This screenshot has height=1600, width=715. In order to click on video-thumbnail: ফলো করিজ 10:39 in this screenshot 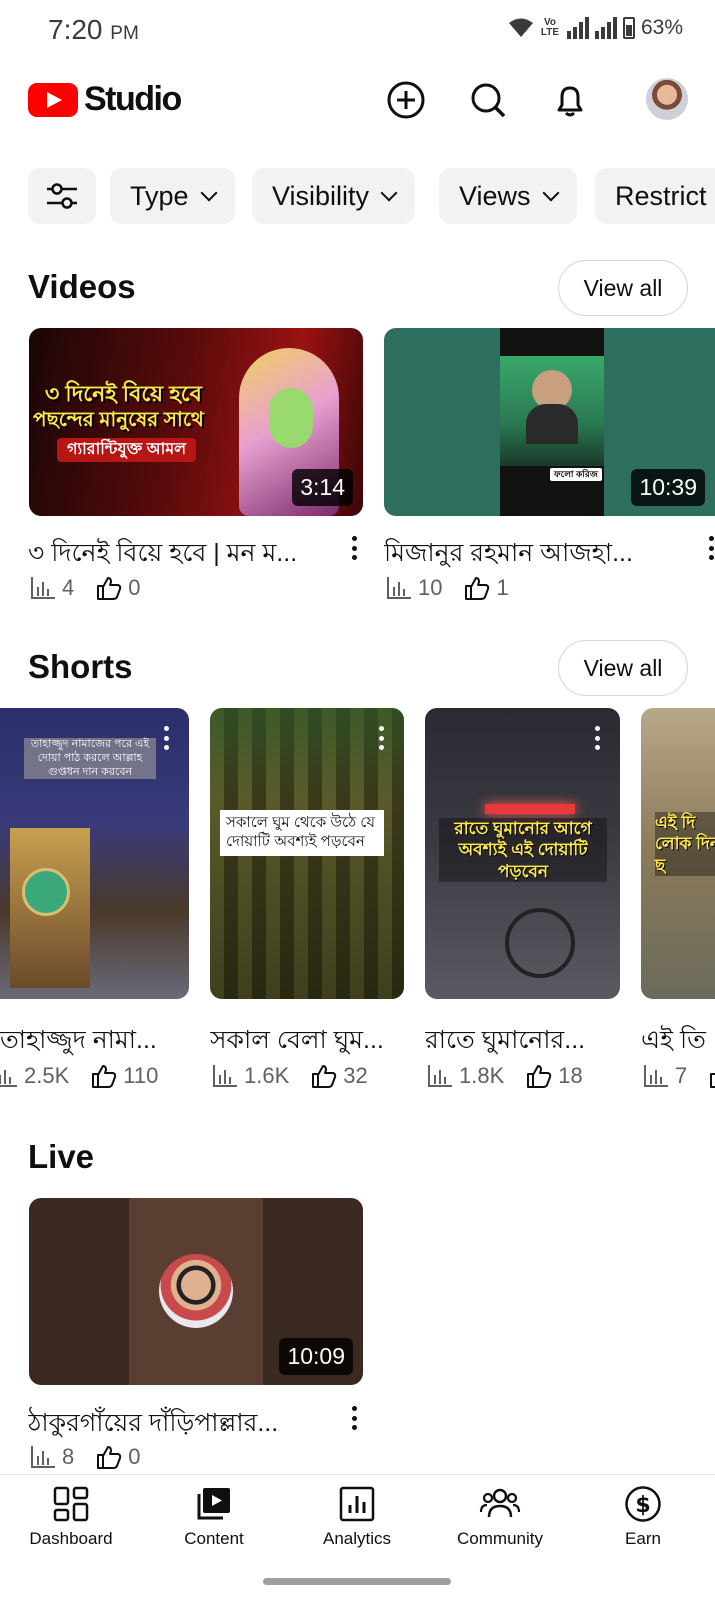, I will do `click(549, 422)`.